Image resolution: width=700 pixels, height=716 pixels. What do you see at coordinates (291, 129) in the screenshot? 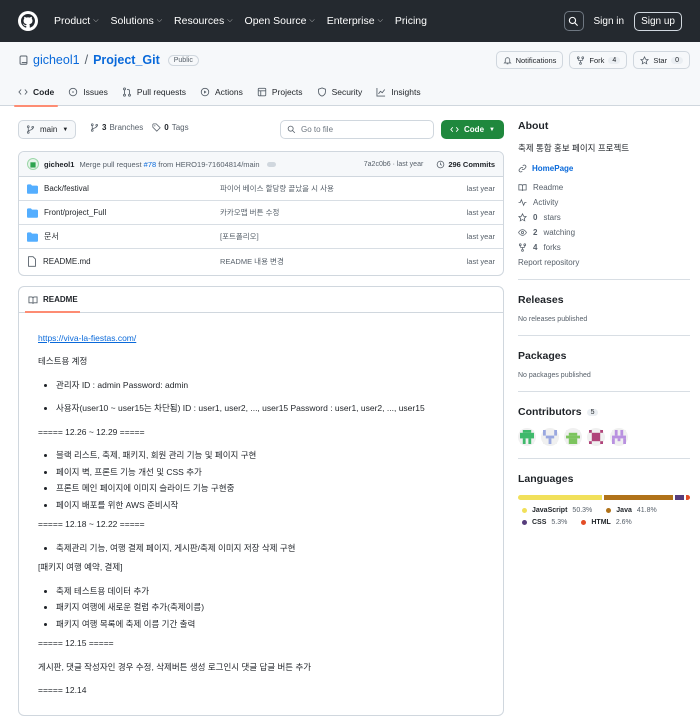
I see `search-icon` at bounding box center [291, 129].